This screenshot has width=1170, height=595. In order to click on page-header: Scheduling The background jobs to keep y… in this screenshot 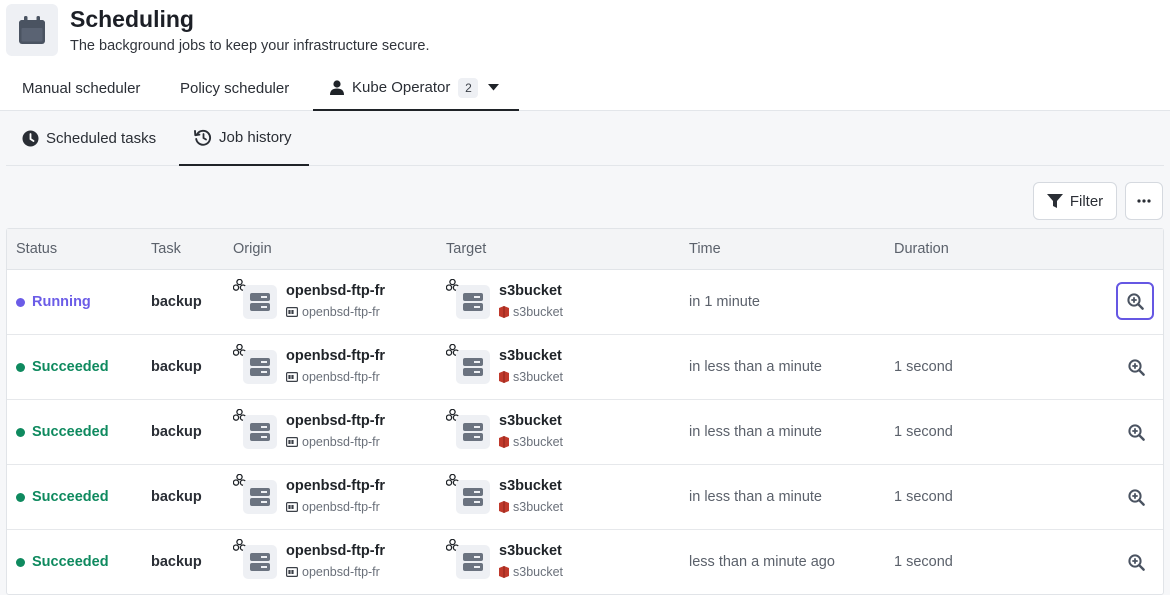, I will do `click(586, 31)`.